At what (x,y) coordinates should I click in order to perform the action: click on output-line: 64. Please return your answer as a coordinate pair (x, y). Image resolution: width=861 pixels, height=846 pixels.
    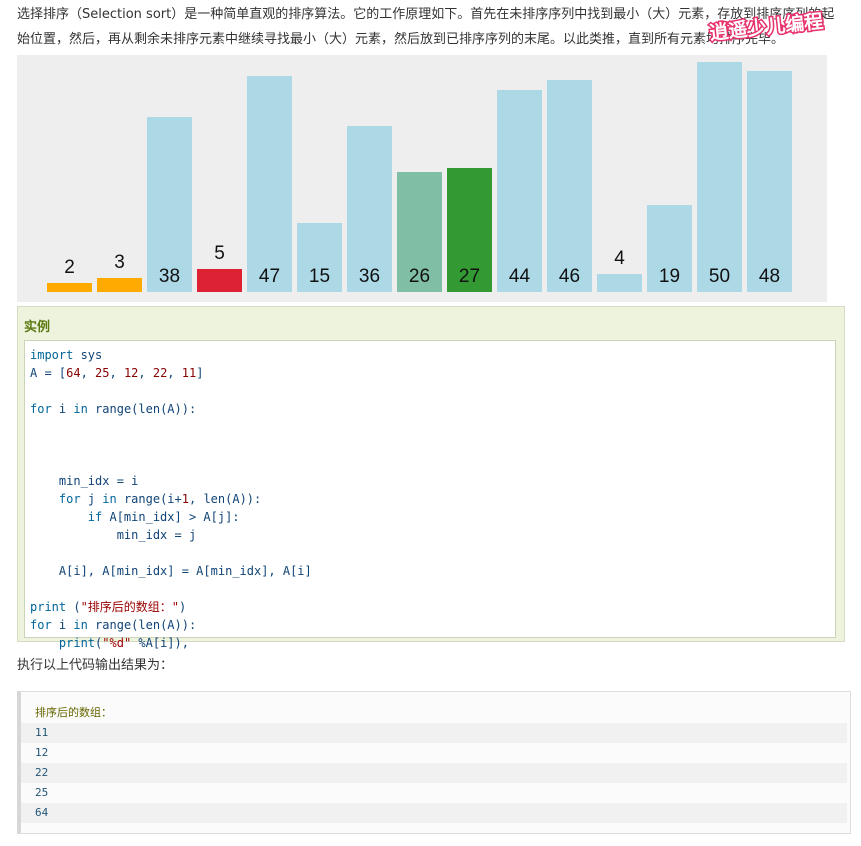
    Looking at the image, I should click on (434, 813).